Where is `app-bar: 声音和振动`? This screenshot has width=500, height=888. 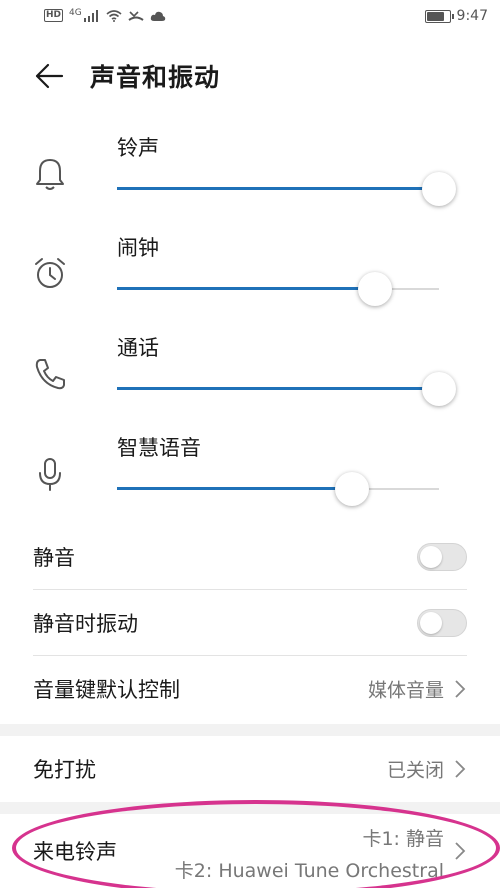 app-bar: 声音和振动 is located at coordinates (250, 77).